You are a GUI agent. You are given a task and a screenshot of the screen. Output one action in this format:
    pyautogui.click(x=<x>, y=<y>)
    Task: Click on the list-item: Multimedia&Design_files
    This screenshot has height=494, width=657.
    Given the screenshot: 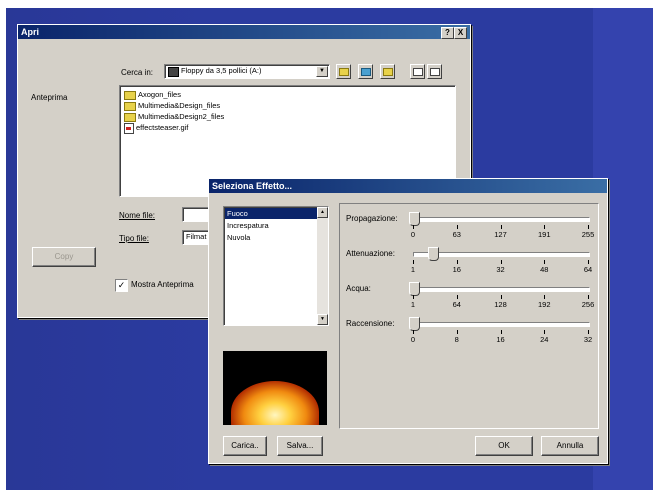 What is the action you would take?
    pyautogui.click(x=172, y=105)
    